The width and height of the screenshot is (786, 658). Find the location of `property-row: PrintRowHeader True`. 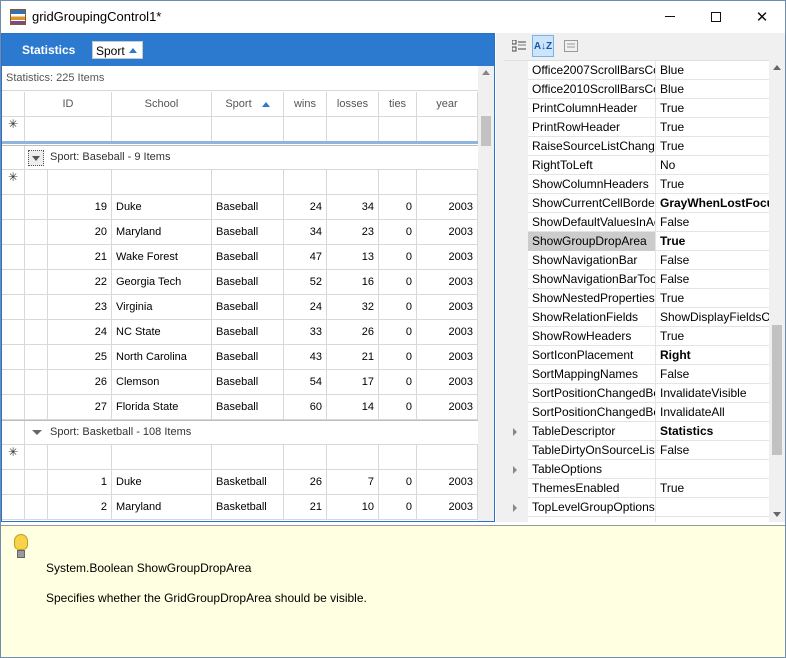

property-row: PrintRowHeader True is located at coordinates (636, 127).